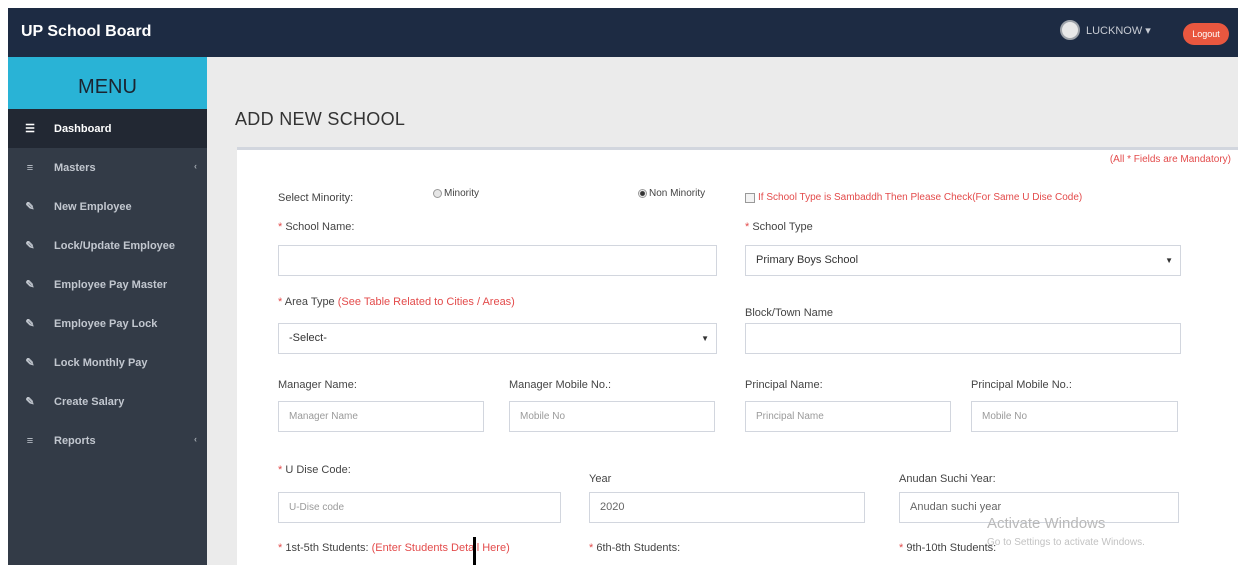  I want to click on students-9-10-label: * 9th-10th Students:, so click(947, 548).